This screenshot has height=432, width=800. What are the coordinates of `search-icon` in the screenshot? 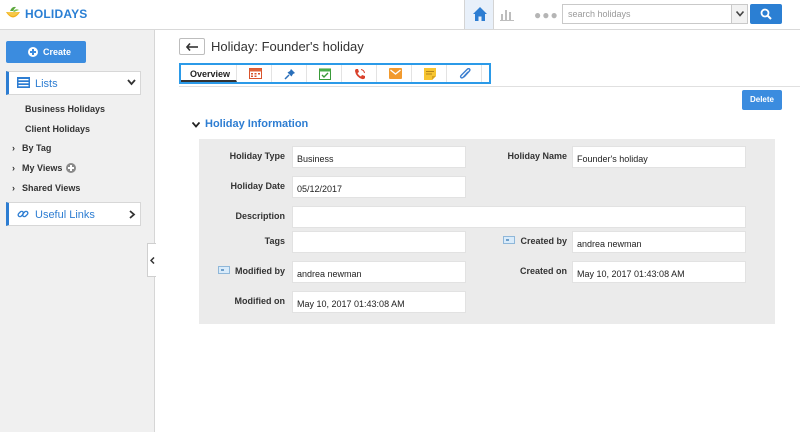 It's located at (766, 14).